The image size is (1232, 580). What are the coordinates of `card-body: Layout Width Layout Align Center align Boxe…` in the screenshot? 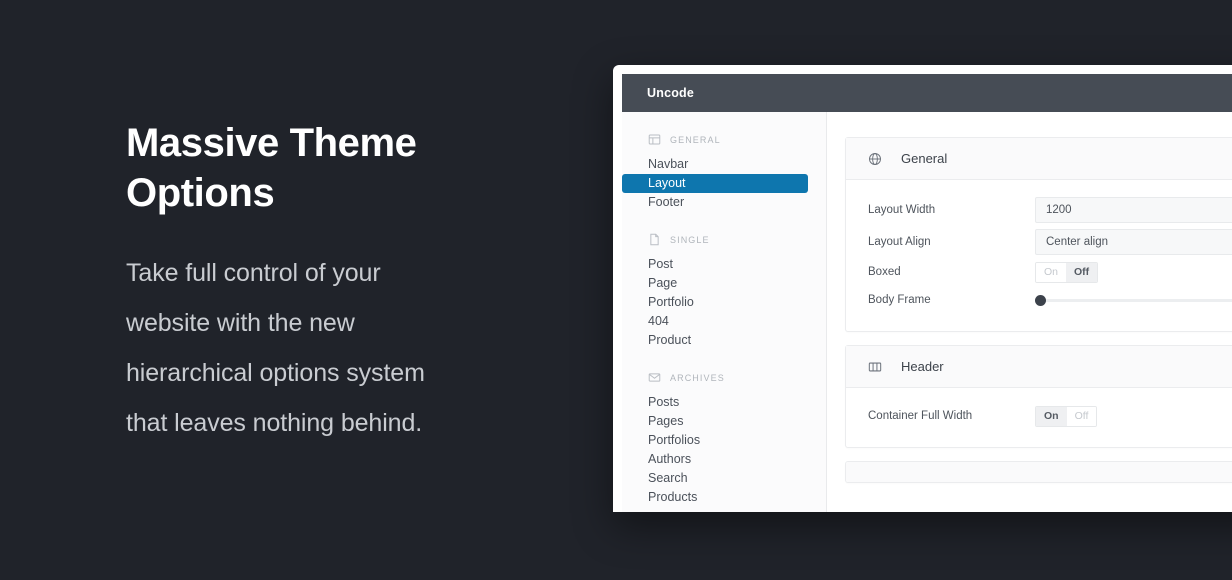 It's located at (1039, 255).